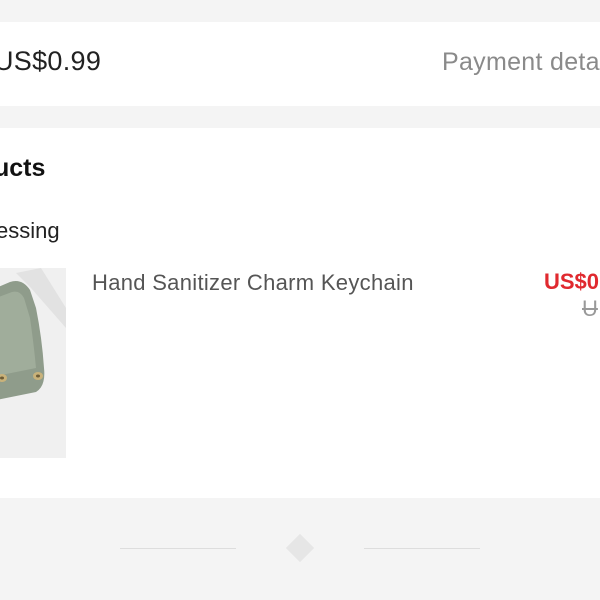 The image size is (600, 600). I want to click on product-original-price: U, so click(590, 308).